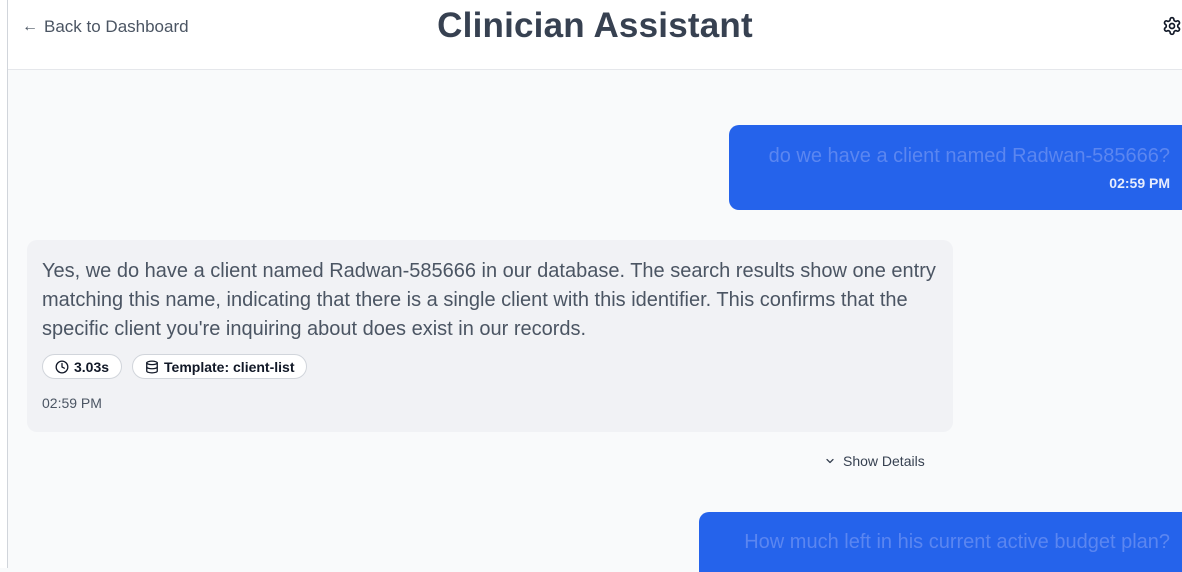 The image size is (1182, 572). Describe the element at coordinates (830, 461) in the screenshot. I see `chevron-down-icon` at that location.